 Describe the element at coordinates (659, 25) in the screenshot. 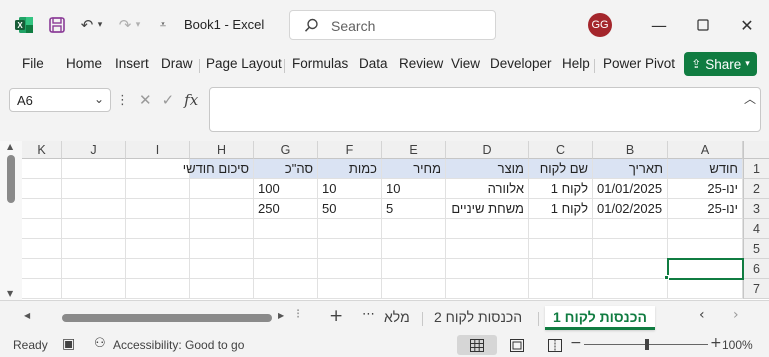

I see `minimize-icon: —` at that location.